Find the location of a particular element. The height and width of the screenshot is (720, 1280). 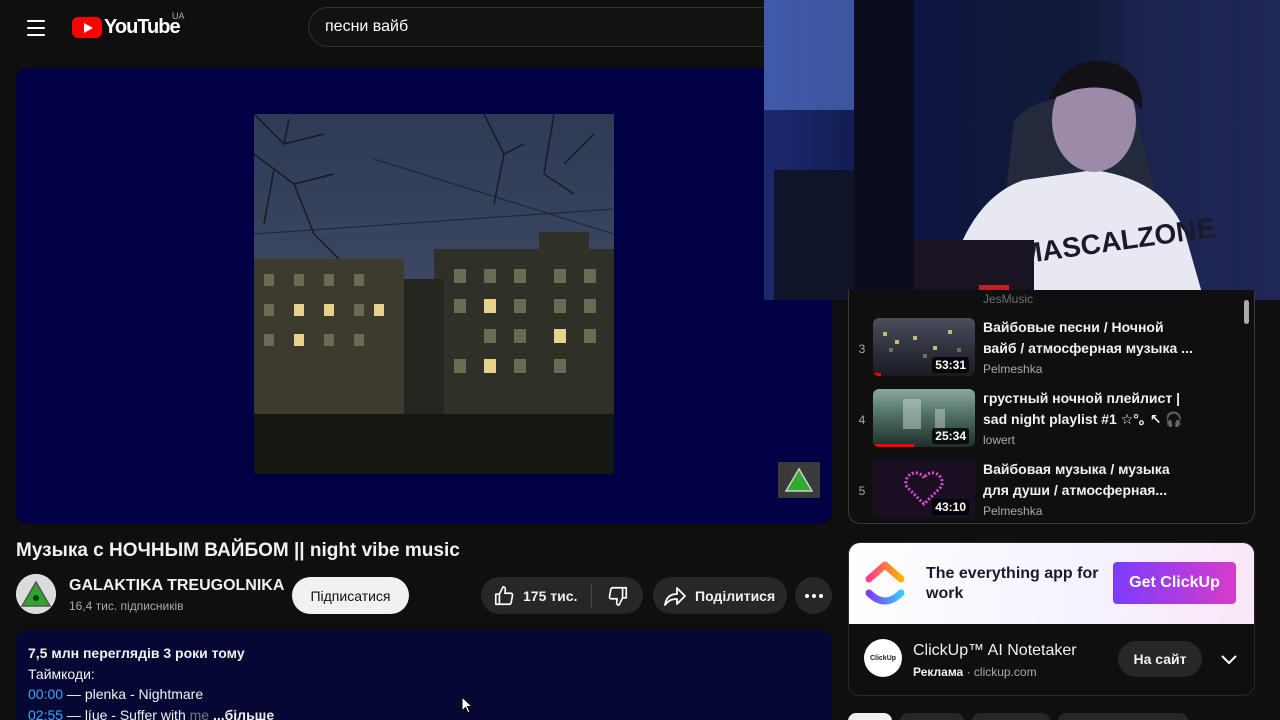

like-count: 175 тис. is located at coordinates (550, 595).